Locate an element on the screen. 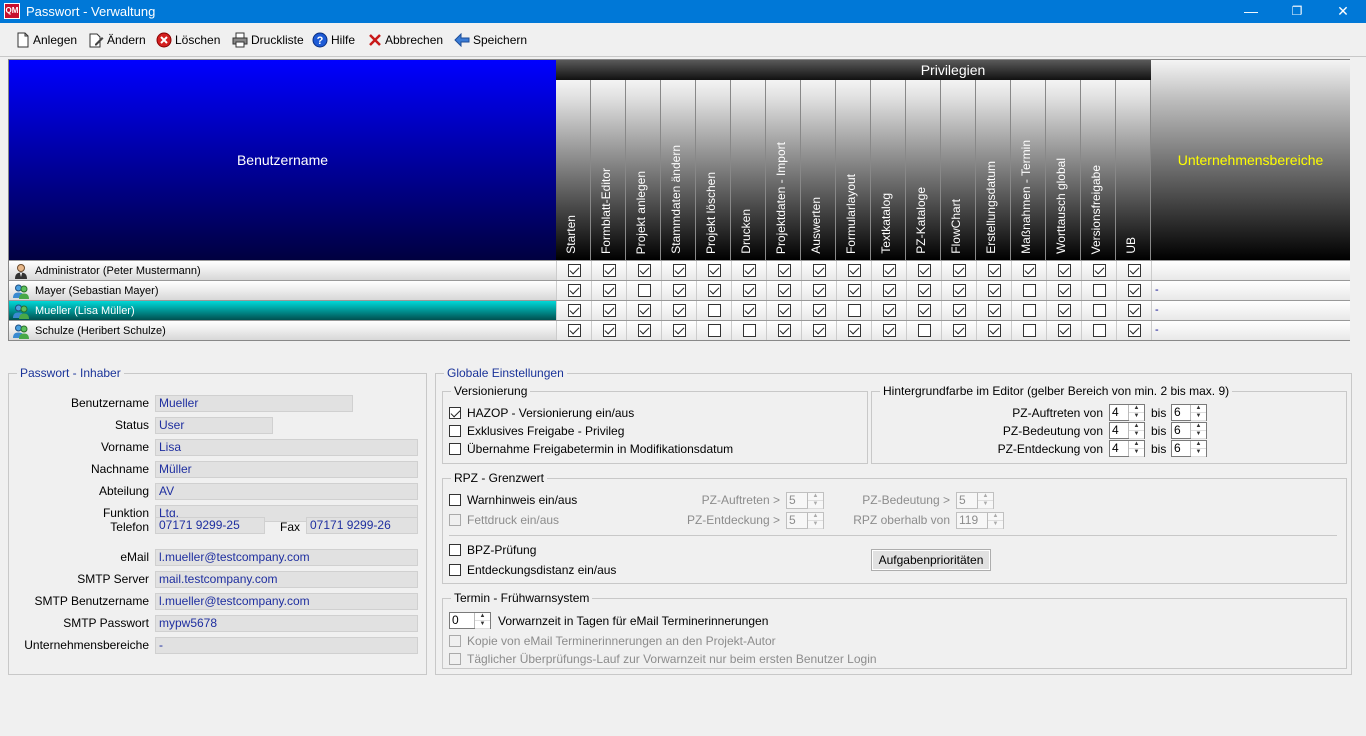 The height and width of the screenshot is (736, 1366). column-header-6: Projektdaten - Import is located at coordinates (783, 170).